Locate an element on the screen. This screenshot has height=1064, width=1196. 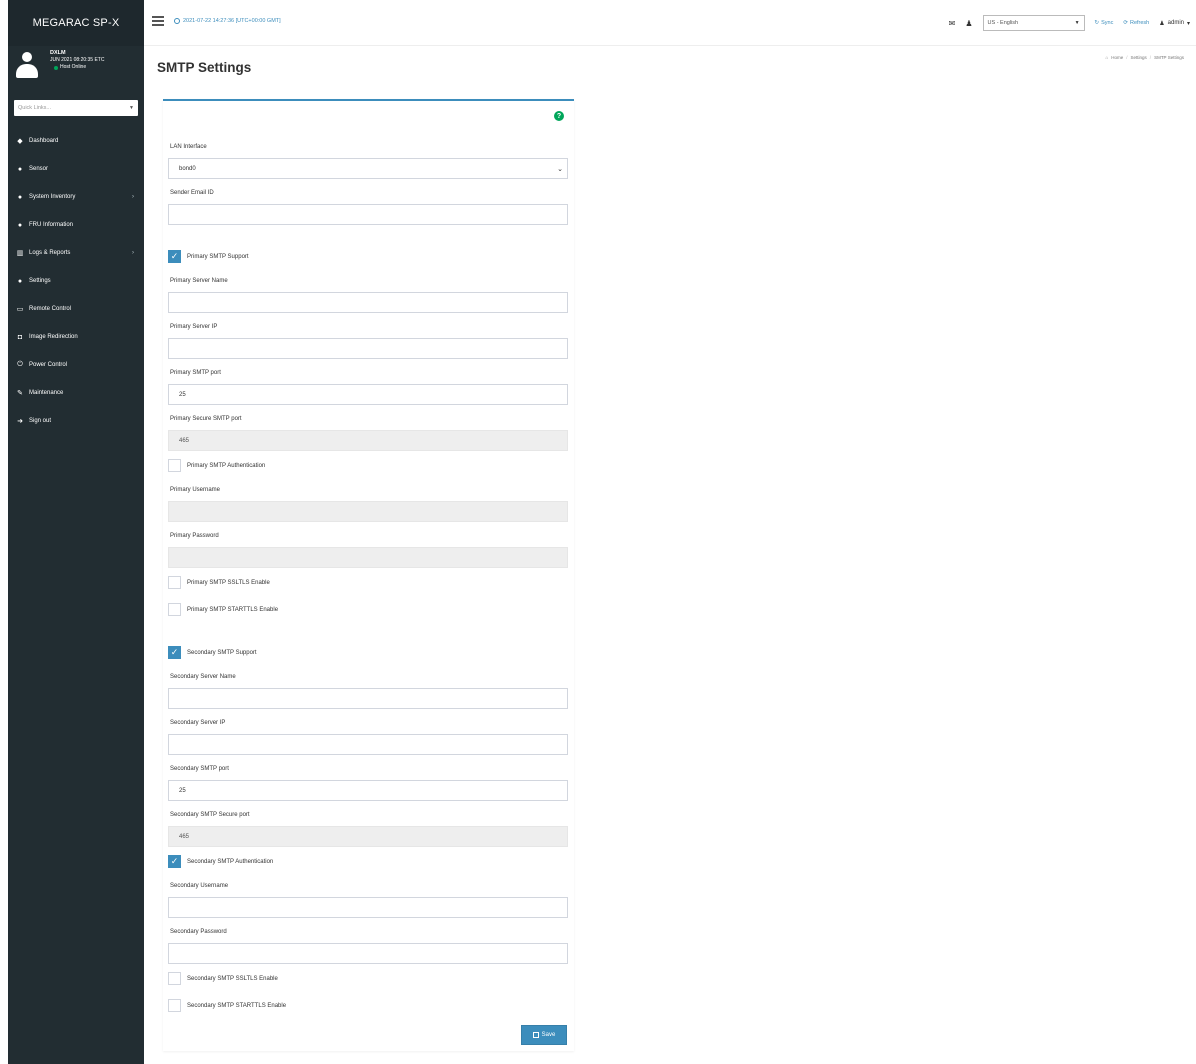
primary-username-label: Primary Username is located at coordinates (195, 490).